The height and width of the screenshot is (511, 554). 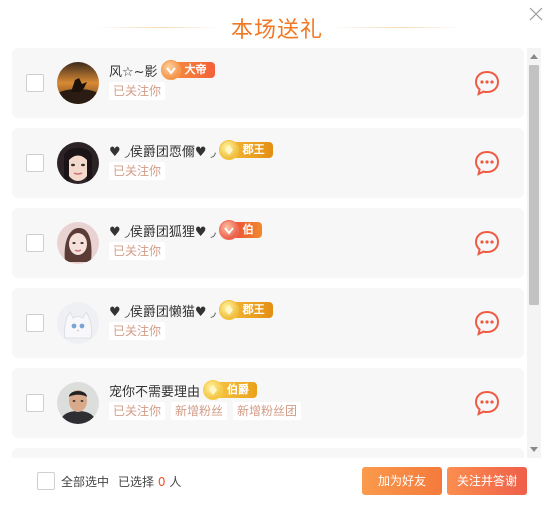 I want to click on select-all-checkbox, so click(x=46, y=481).